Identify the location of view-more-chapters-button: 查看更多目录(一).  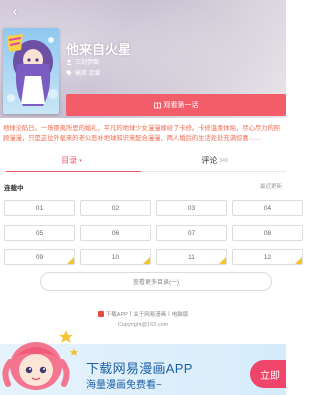
(156, 281).